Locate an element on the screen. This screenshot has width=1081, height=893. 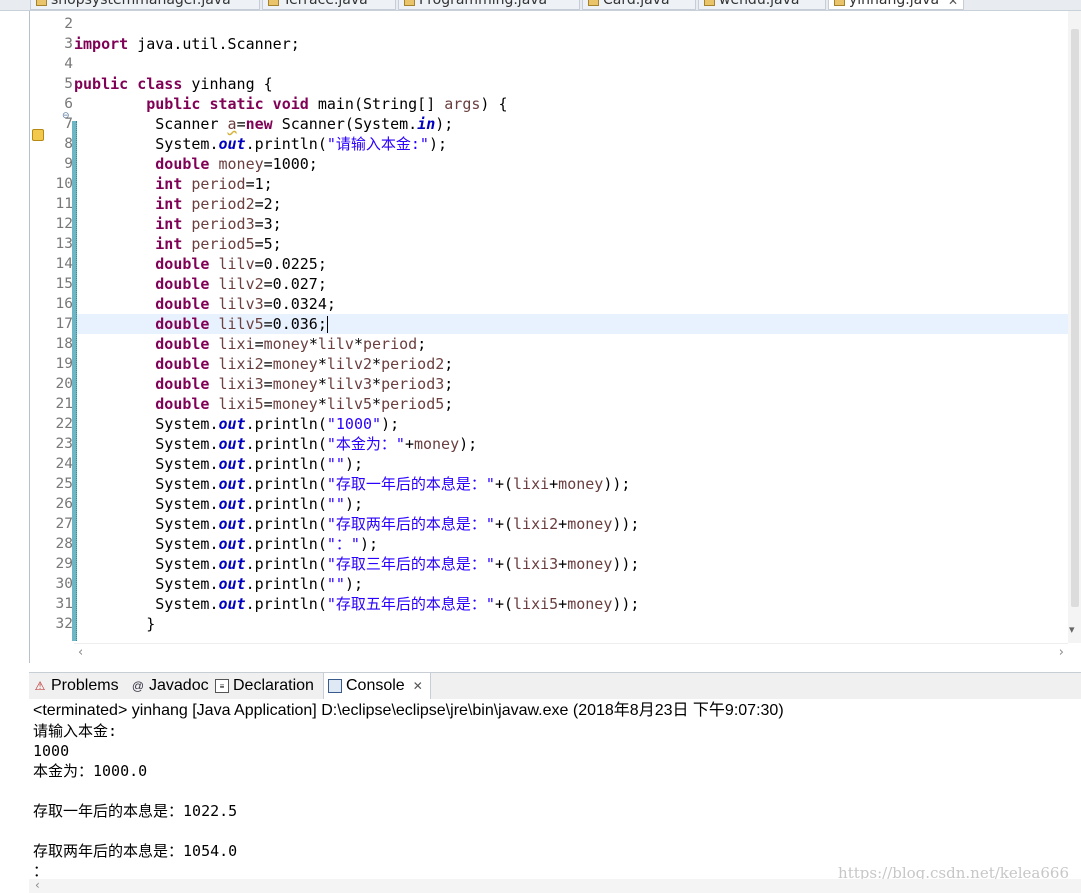
code-text: int period5=5; is located at coordinates (177, 244).